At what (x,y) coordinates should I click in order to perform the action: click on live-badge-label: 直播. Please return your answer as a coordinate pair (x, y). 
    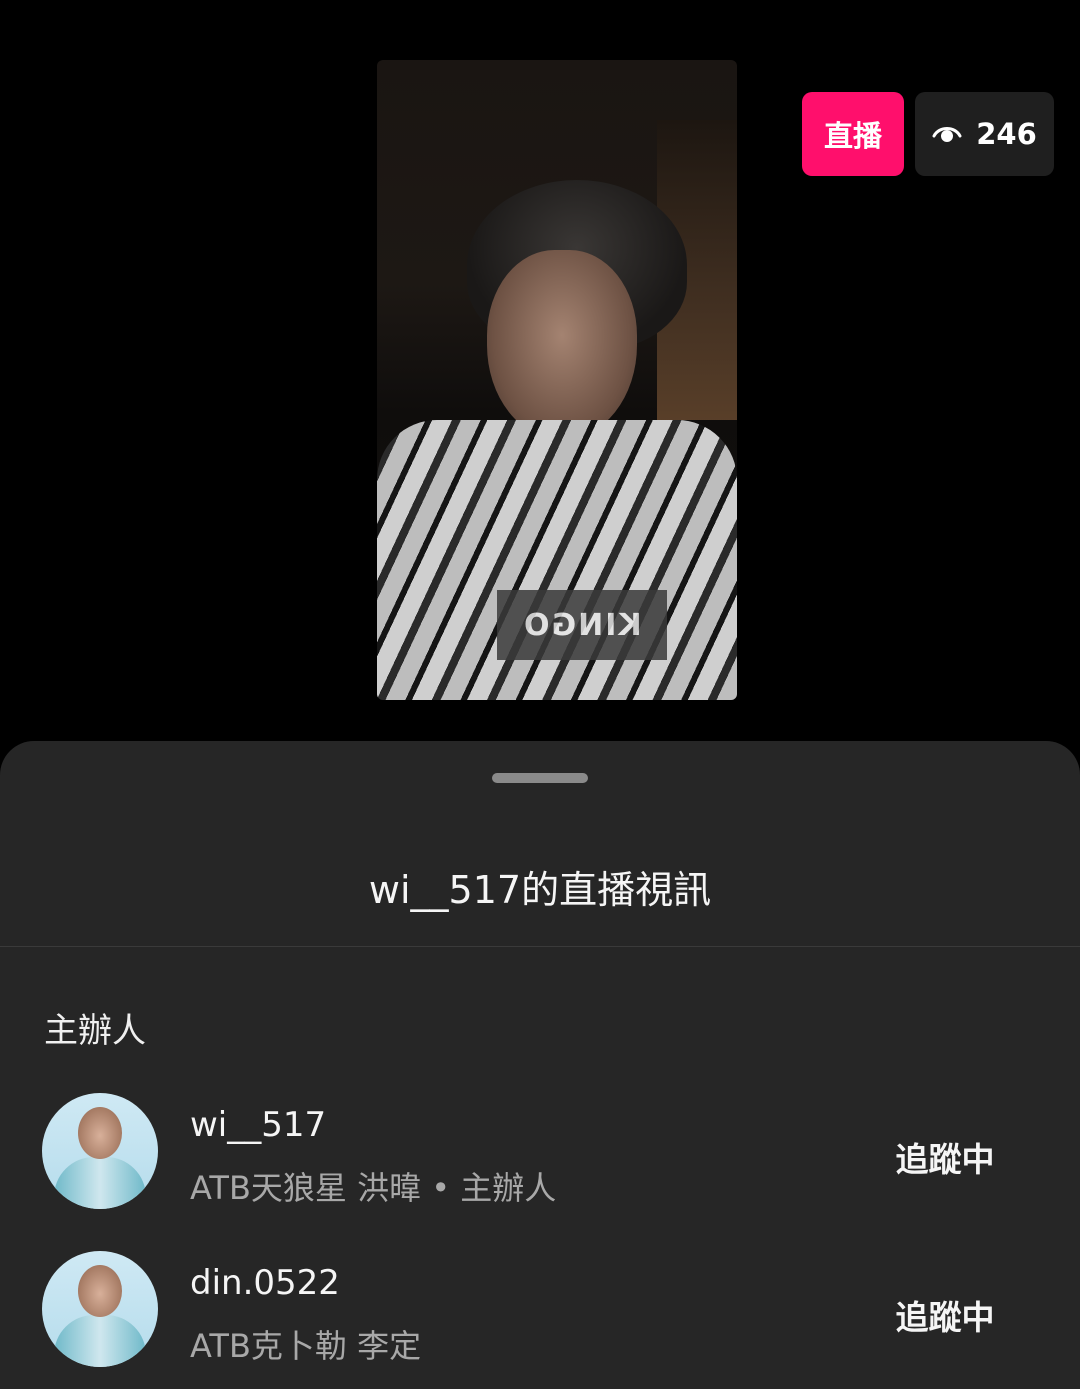
    Looking at the image, I should click on (852, 136).